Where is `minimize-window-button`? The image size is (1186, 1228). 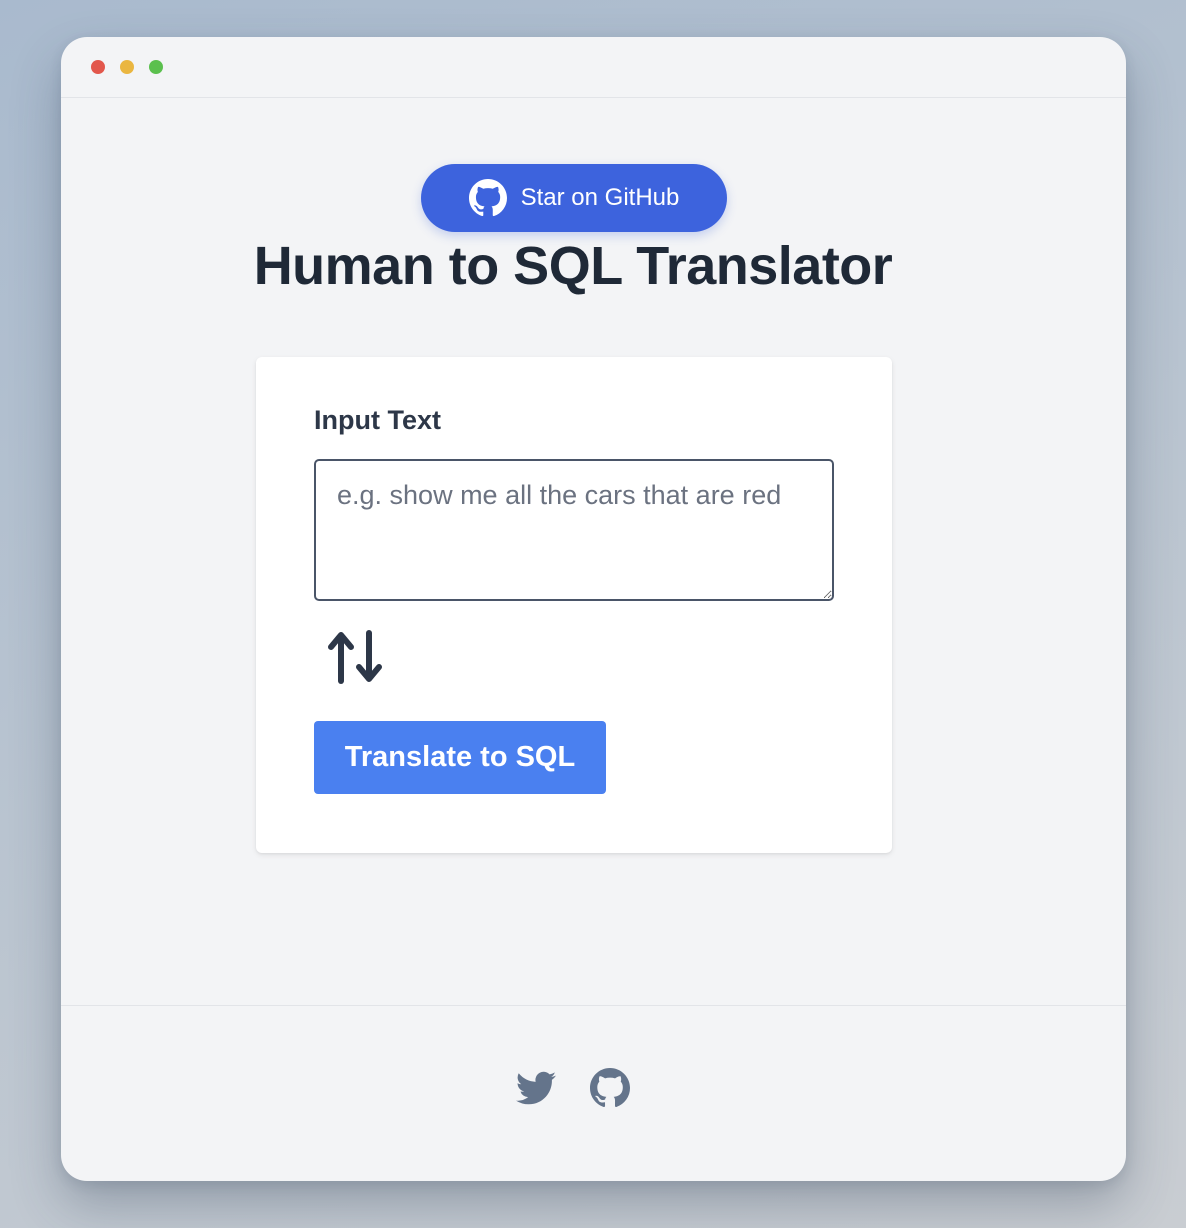
minimize-window-button is located at coordinates (127, 67).